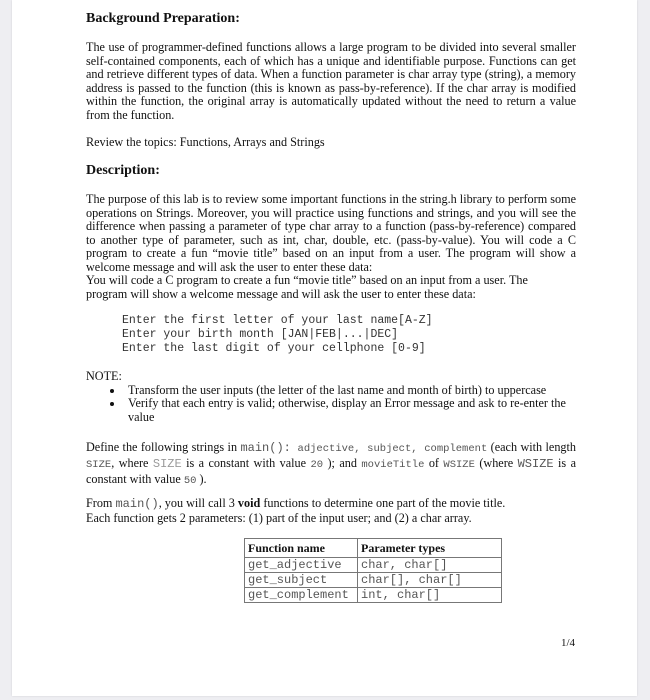 The image size is (650, 700). I want to click on header-function-name: Function name, so click(301, 548).